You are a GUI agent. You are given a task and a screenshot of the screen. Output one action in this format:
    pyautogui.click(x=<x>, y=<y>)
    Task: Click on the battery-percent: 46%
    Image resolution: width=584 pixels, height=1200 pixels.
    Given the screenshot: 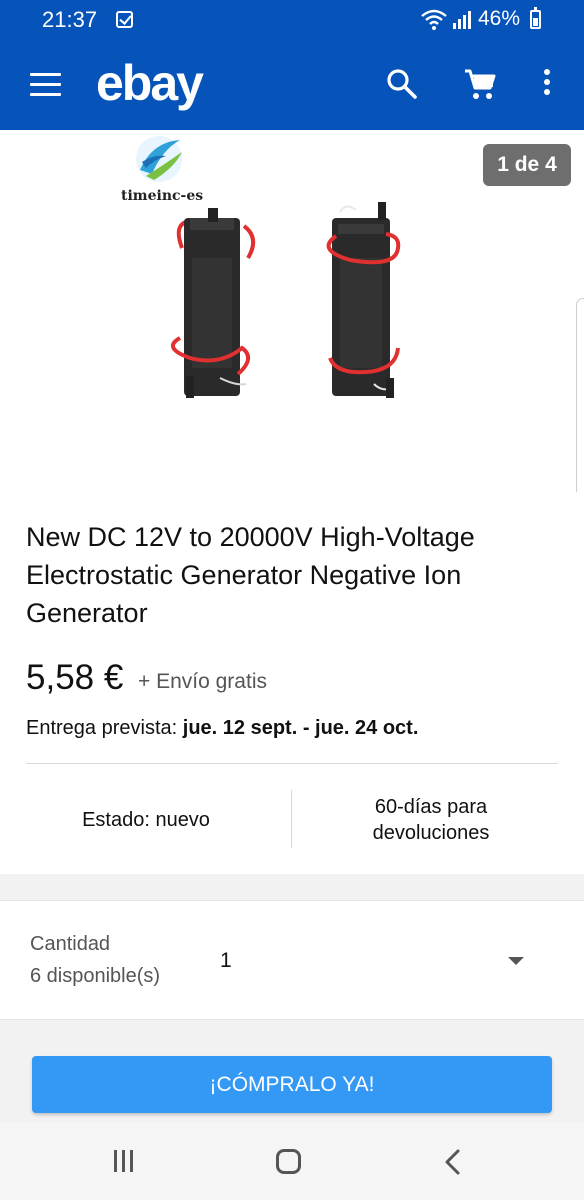 What is the action you would take?
    pyautogui.click(x=499, y=18)
    